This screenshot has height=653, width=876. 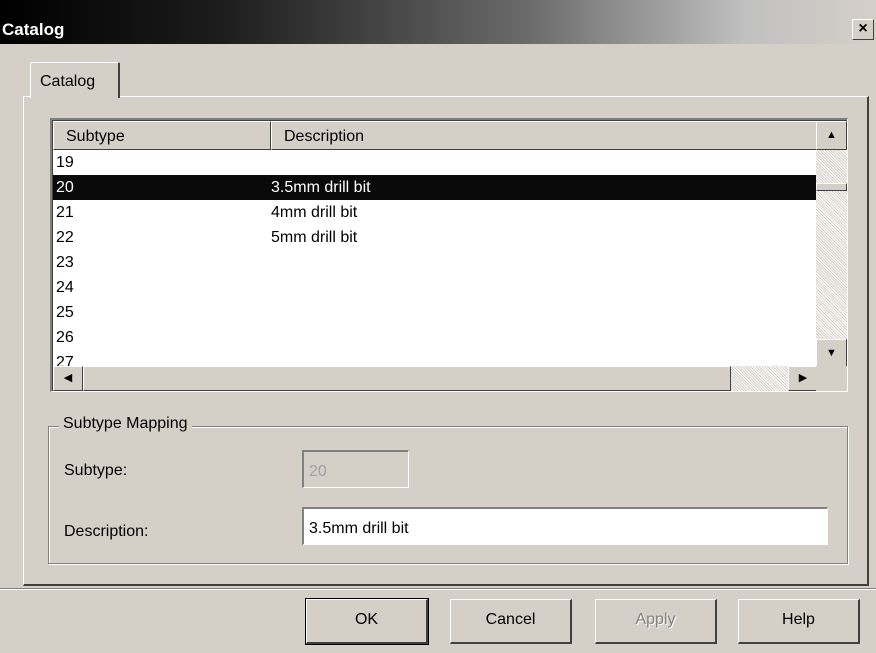 What do you see at coordinates (33, 29) in the screenshot?
I see `window-title: Catalog` at bounding box center [33, 29].